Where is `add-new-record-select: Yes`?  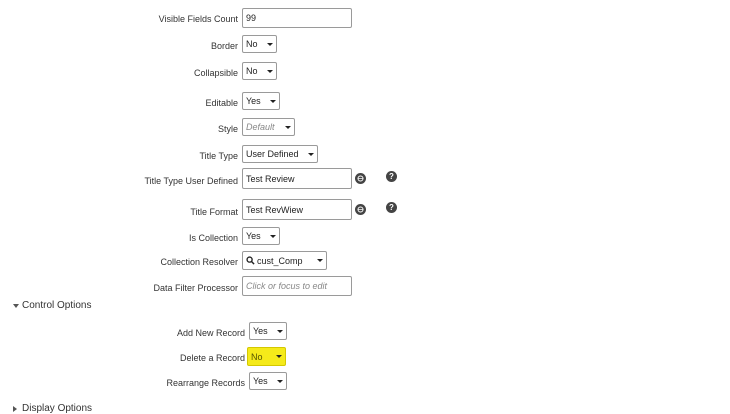
add-new-record-select: Yes is located at coordinates (268, 331).